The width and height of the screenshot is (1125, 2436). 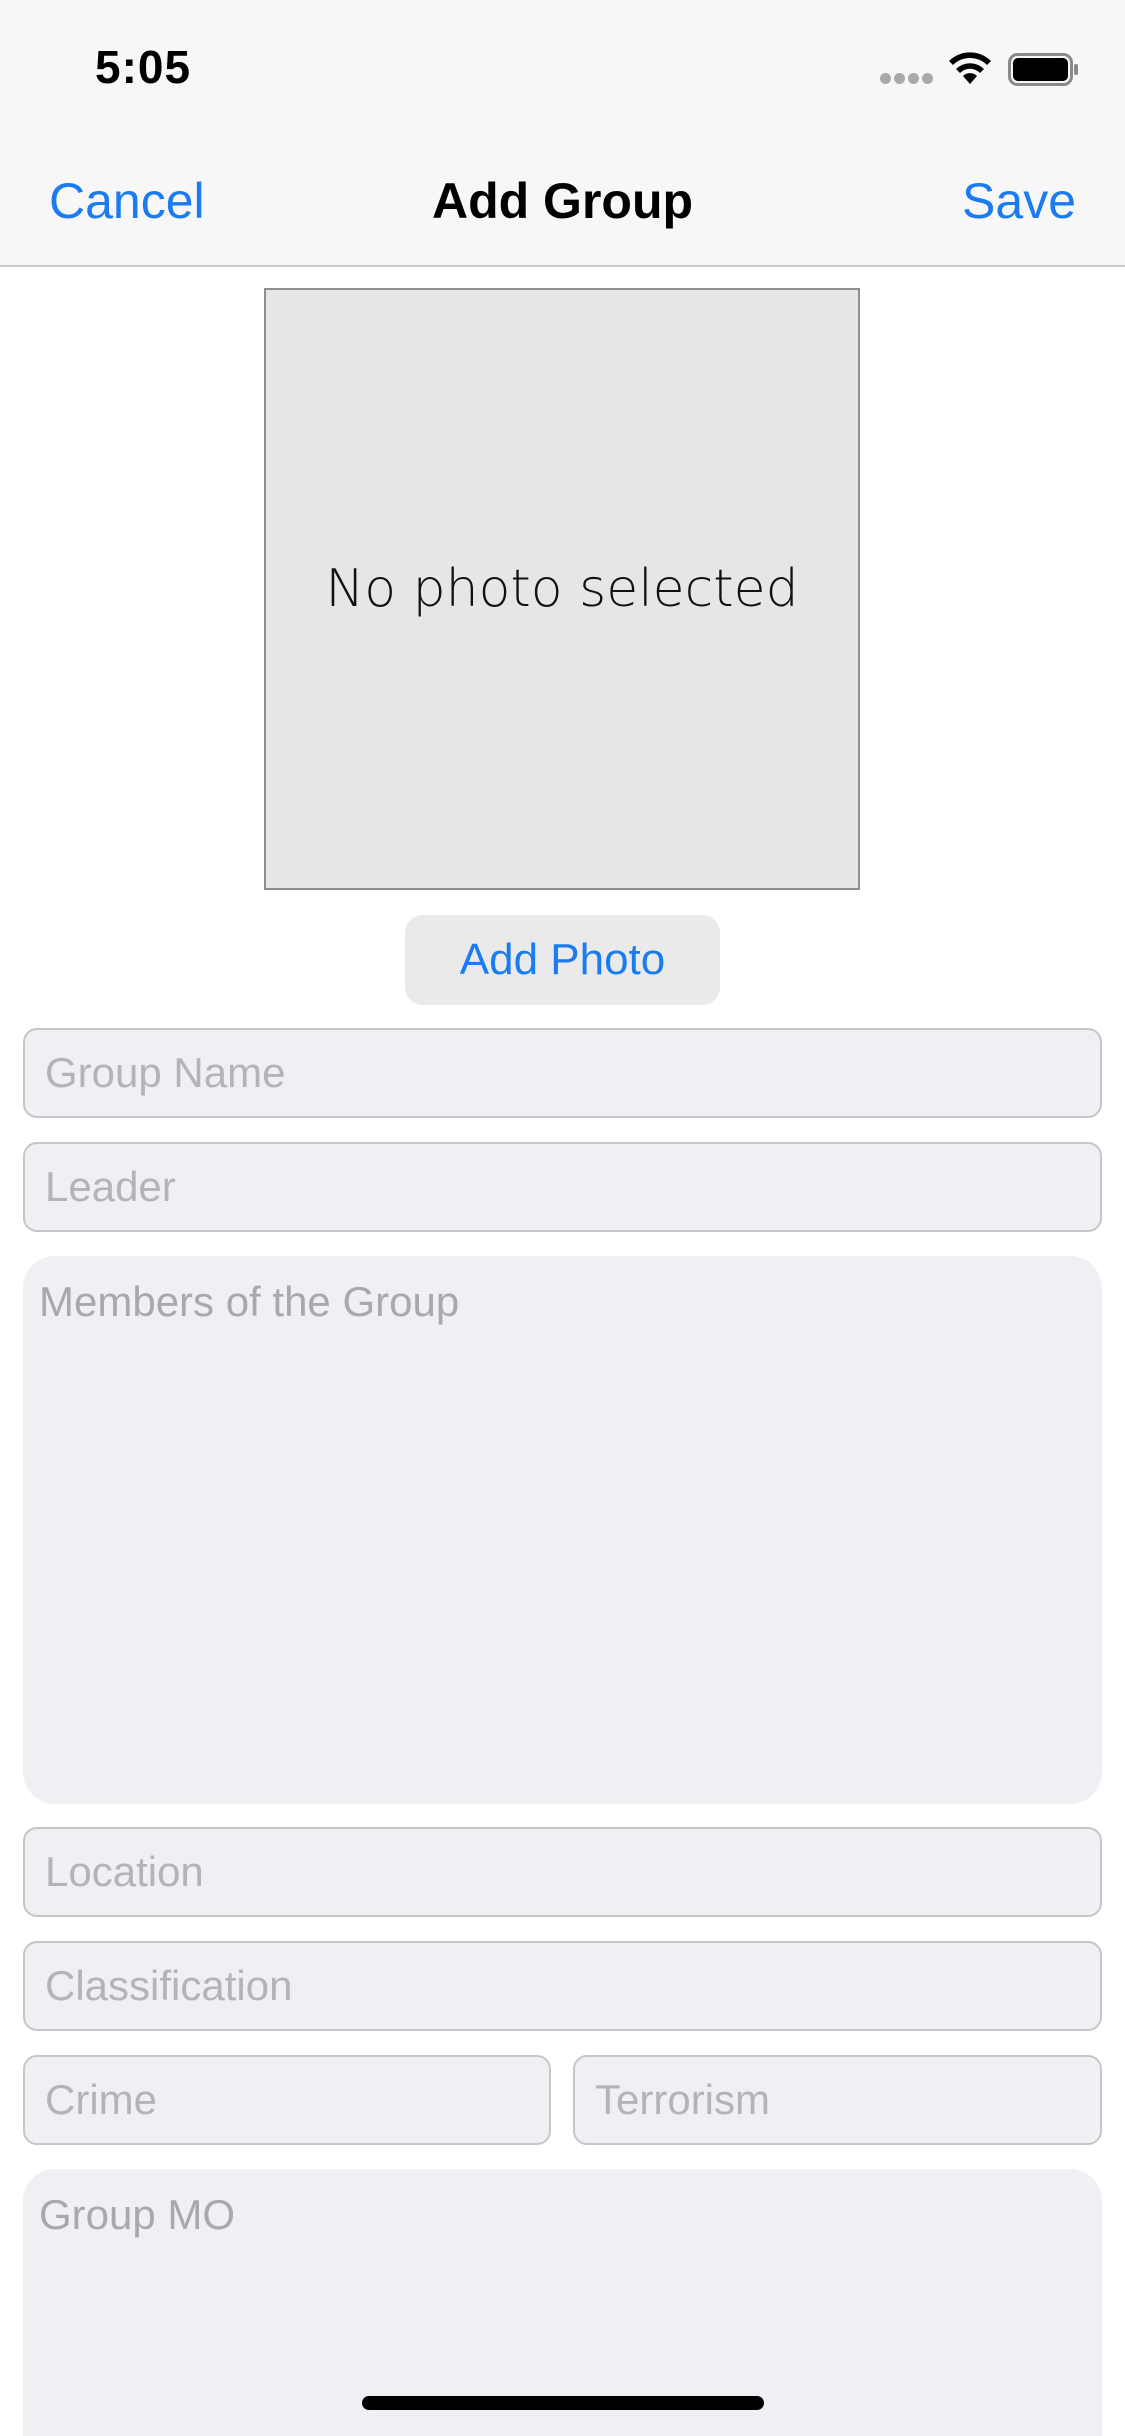 What do you see at coordinates (1019, 201) in the screenshot?
I see `save-button: Save` at bounding box center [1019, 201].